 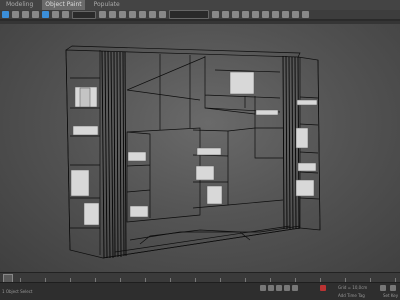 I want to click on main-toolbar, so click(x=200, y=15).